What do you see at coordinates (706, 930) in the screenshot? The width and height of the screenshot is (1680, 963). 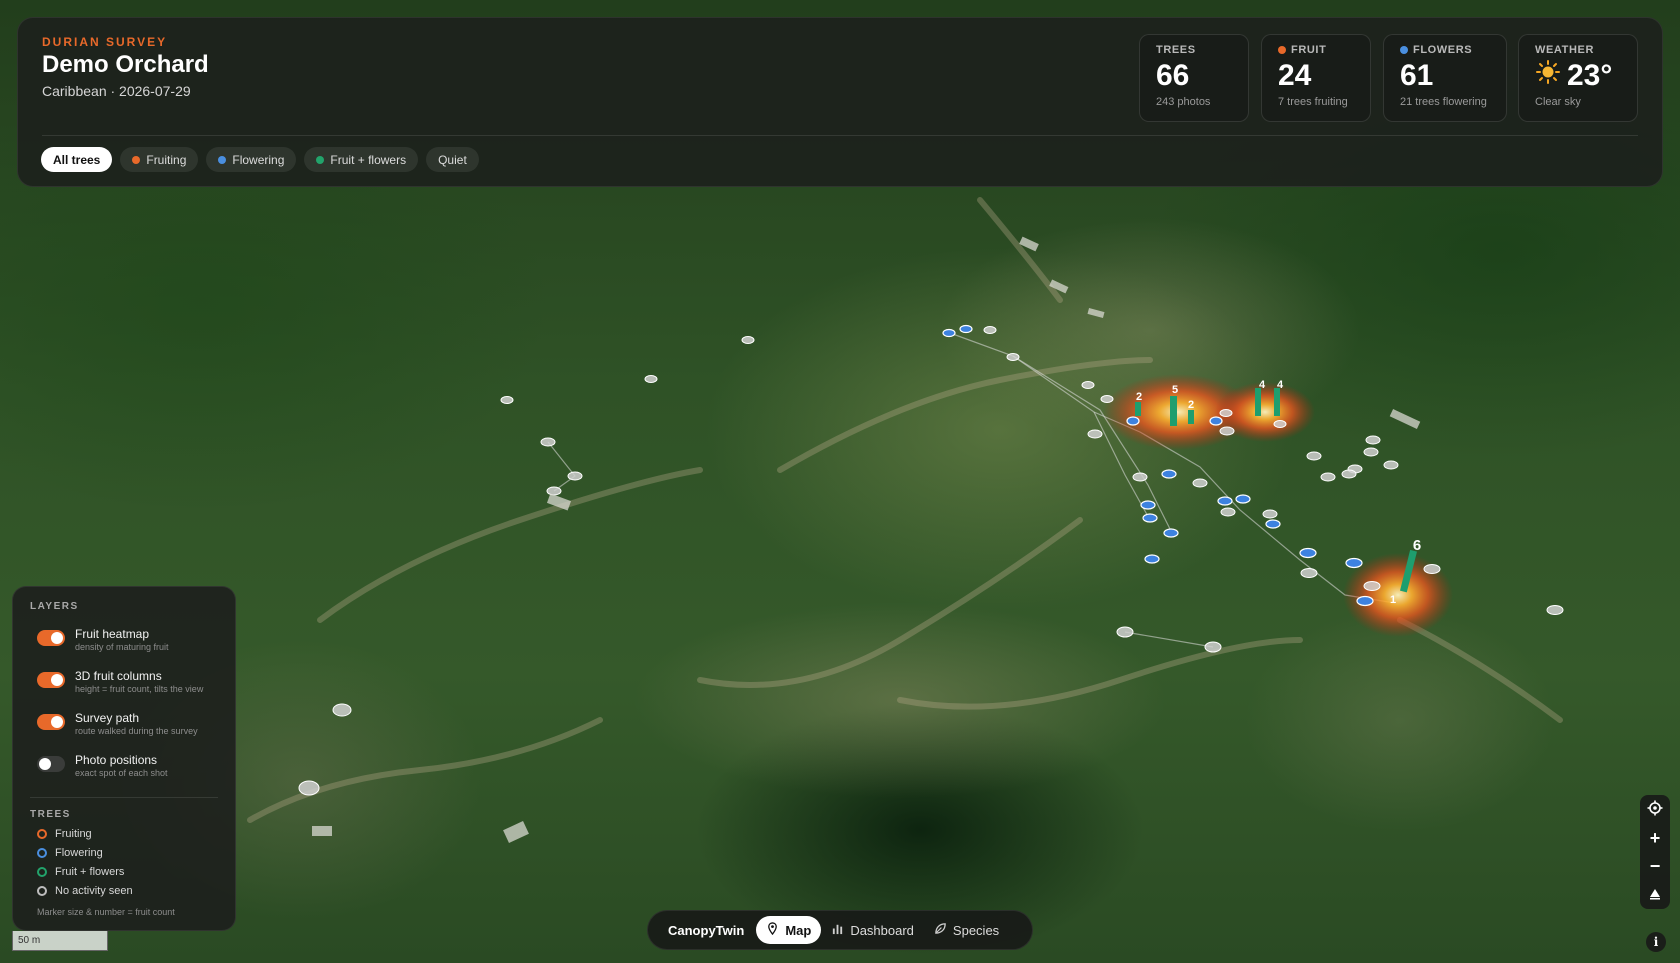 I see `brand-name: CanopyTwin` at bounding box center [706, 930].